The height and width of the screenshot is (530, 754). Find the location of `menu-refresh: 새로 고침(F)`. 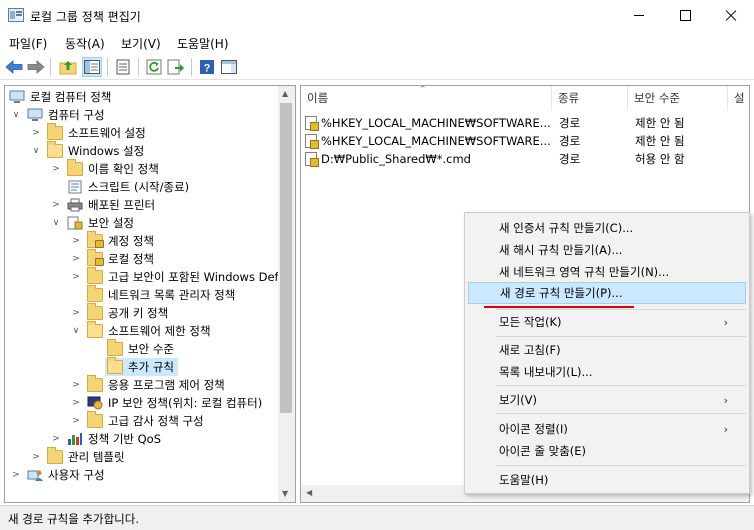

menu-refresh: 새로 고침(F) is located at coordinates (607, 350).